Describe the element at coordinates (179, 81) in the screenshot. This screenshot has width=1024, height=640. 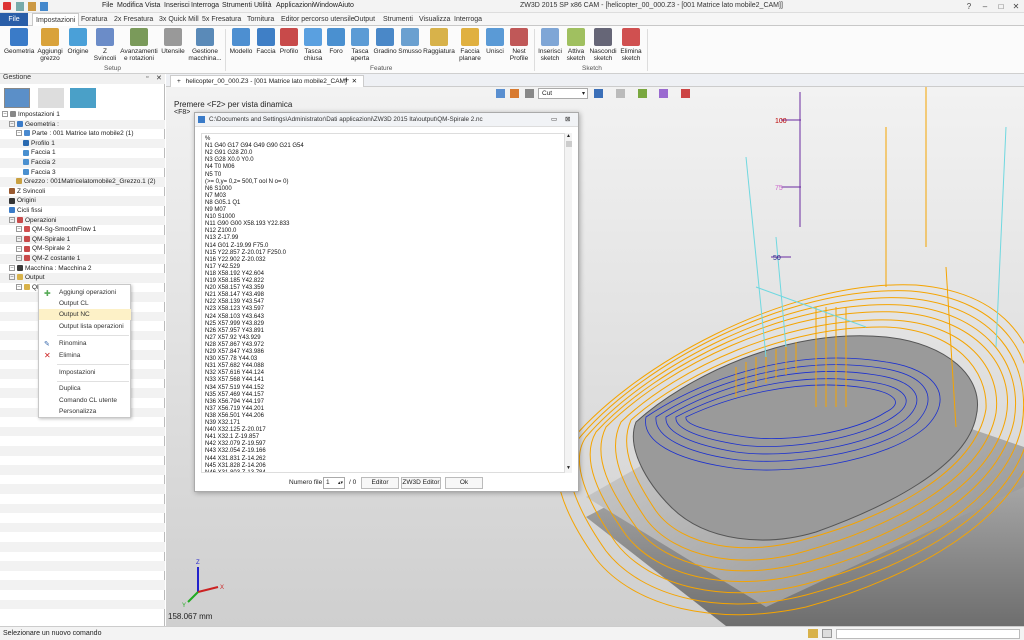
I see `close-tab-icon: +` at that location.